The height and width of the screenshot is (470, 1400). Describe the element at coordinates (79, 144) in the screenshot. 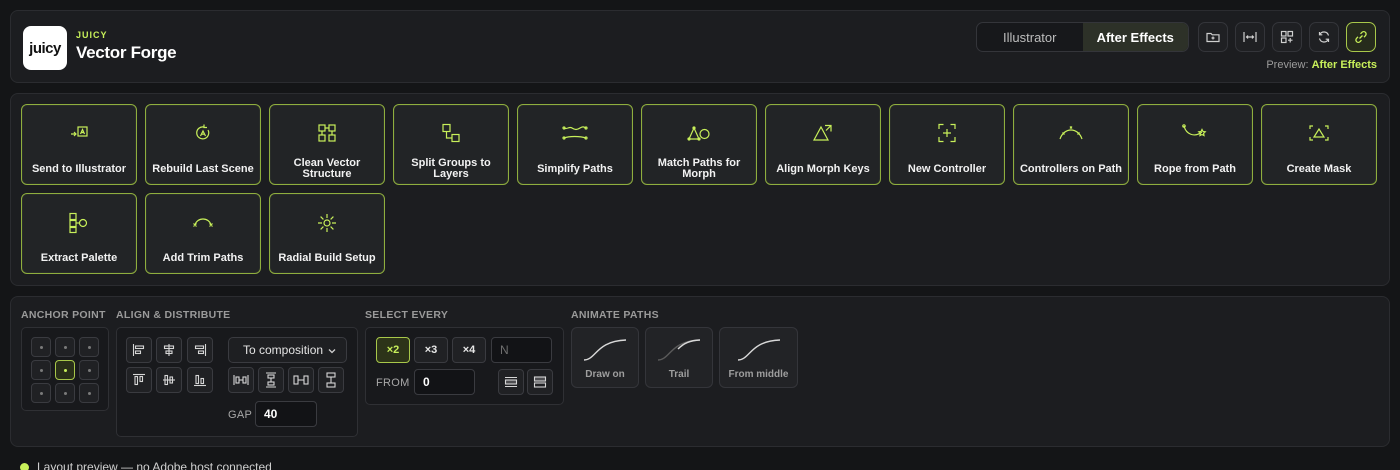

I see `send-to-illustrator-button: Send to Illustrator` at that location.